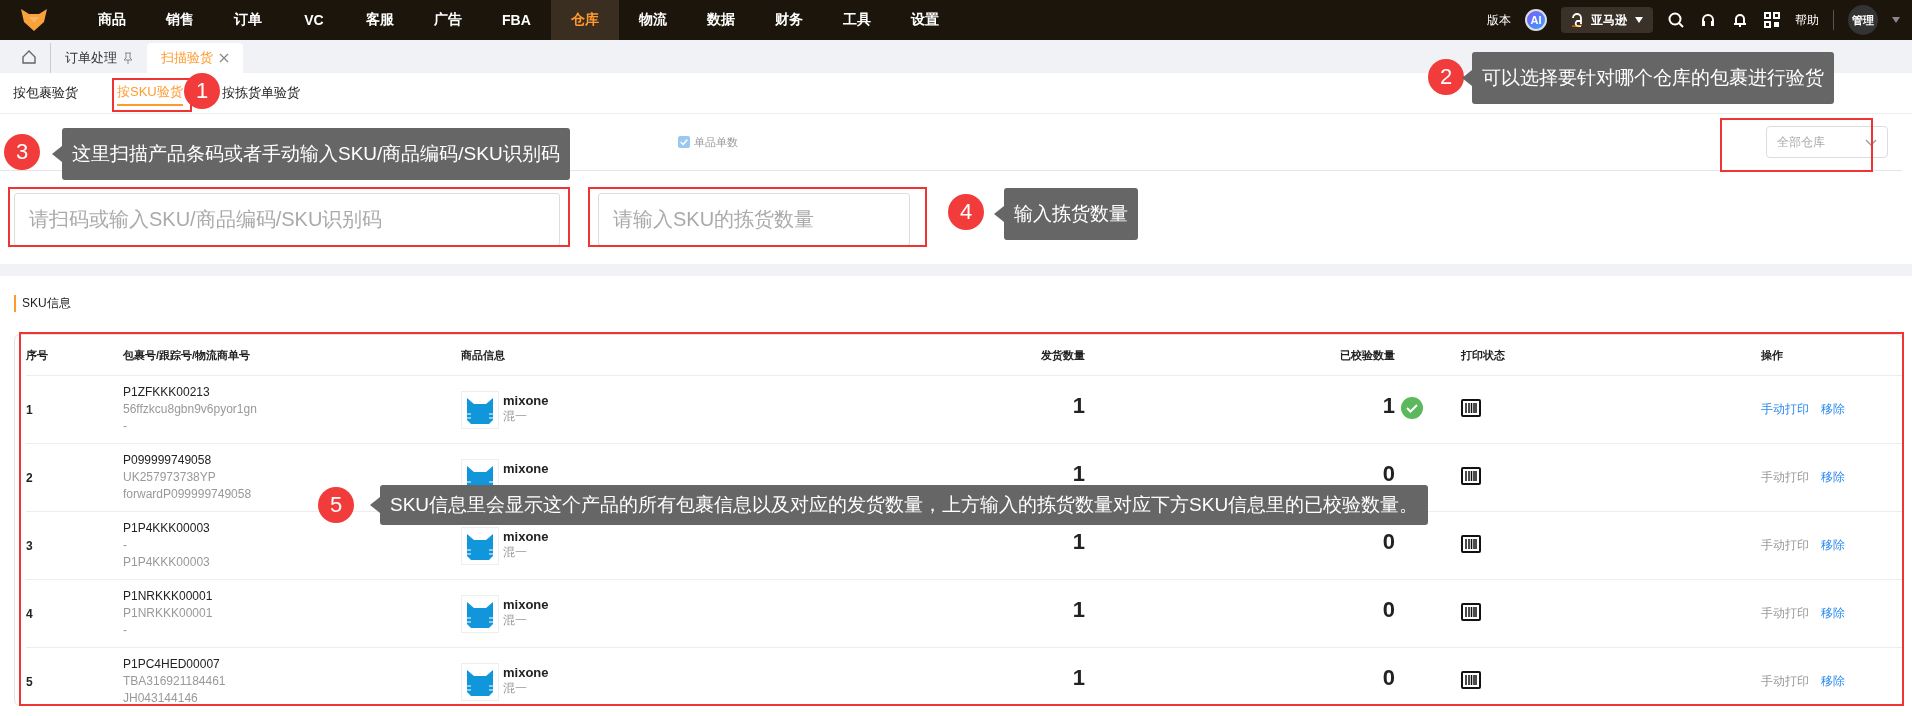  I want to click on headset-icon, so click(1708, 20).